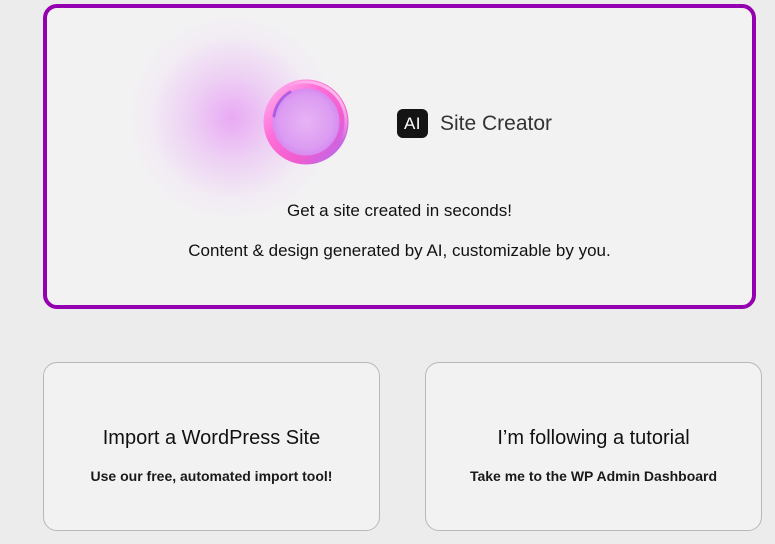 This screenshot has height=544, width=775. I want to click on import-site-subtitle: Use our free, automated import tool!, so click(211, 476).